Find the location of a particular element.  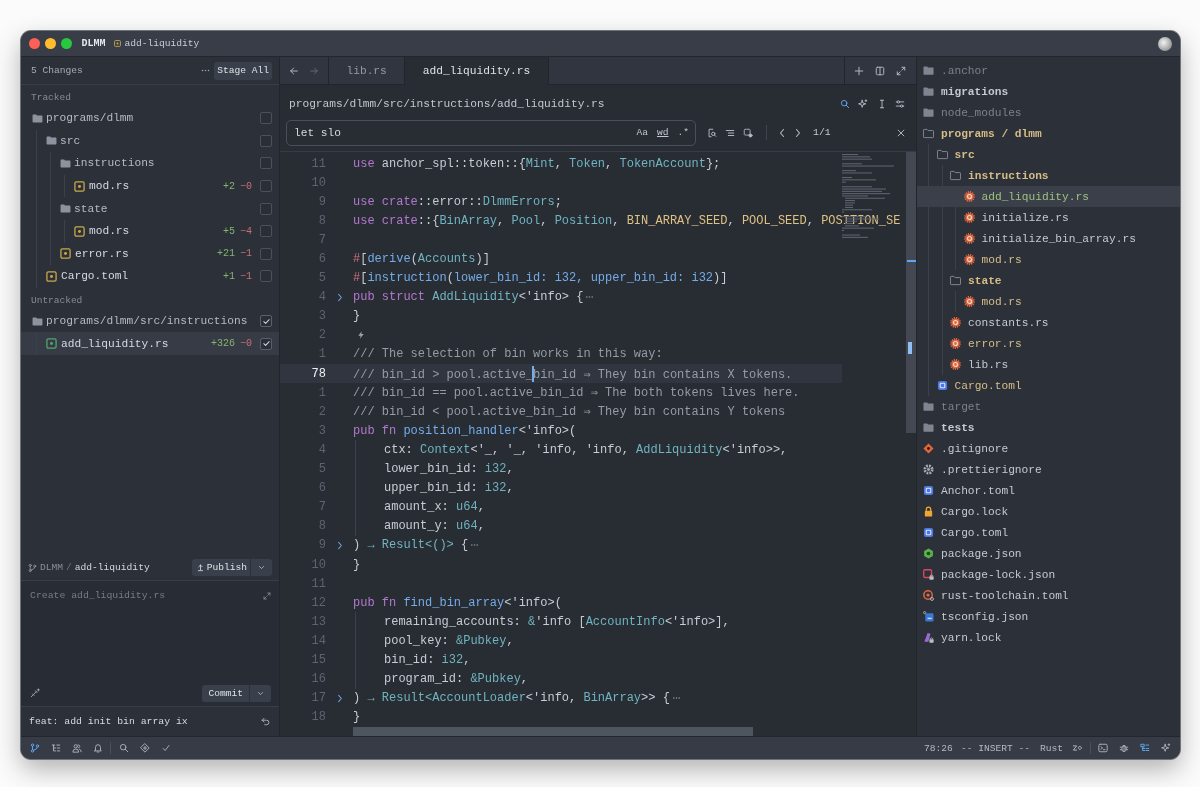

git-tree-item: mod.rs +2 −0 is located at coordinates (150, 186).